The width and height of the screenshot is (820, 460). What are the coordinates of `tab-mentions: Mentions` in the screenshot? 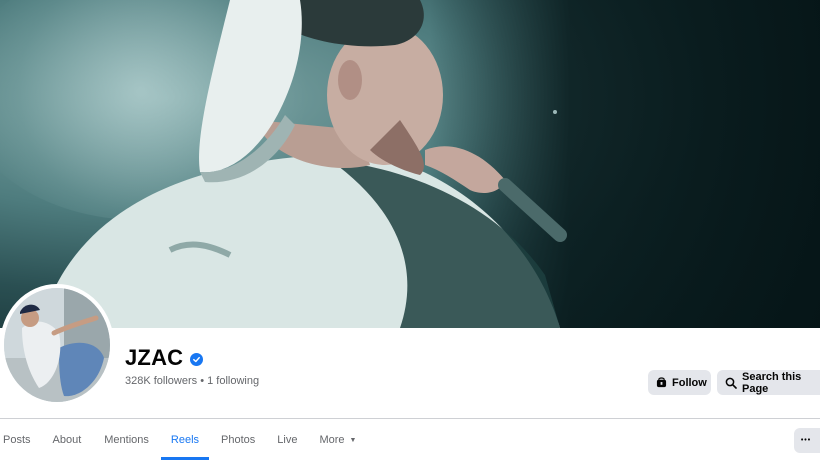 It's located at (126, 440).